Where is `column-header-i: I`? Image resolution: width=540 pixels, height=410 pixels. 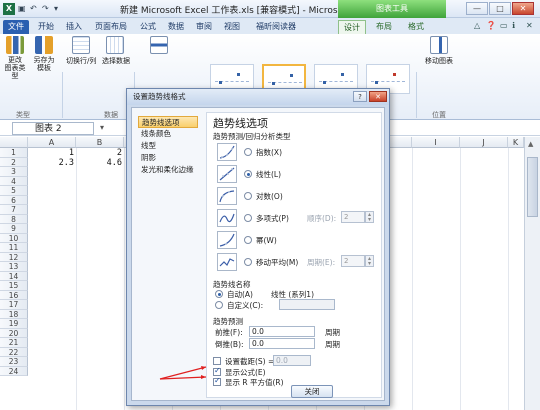 column-header-i: I is located at coordinates (436, 142).